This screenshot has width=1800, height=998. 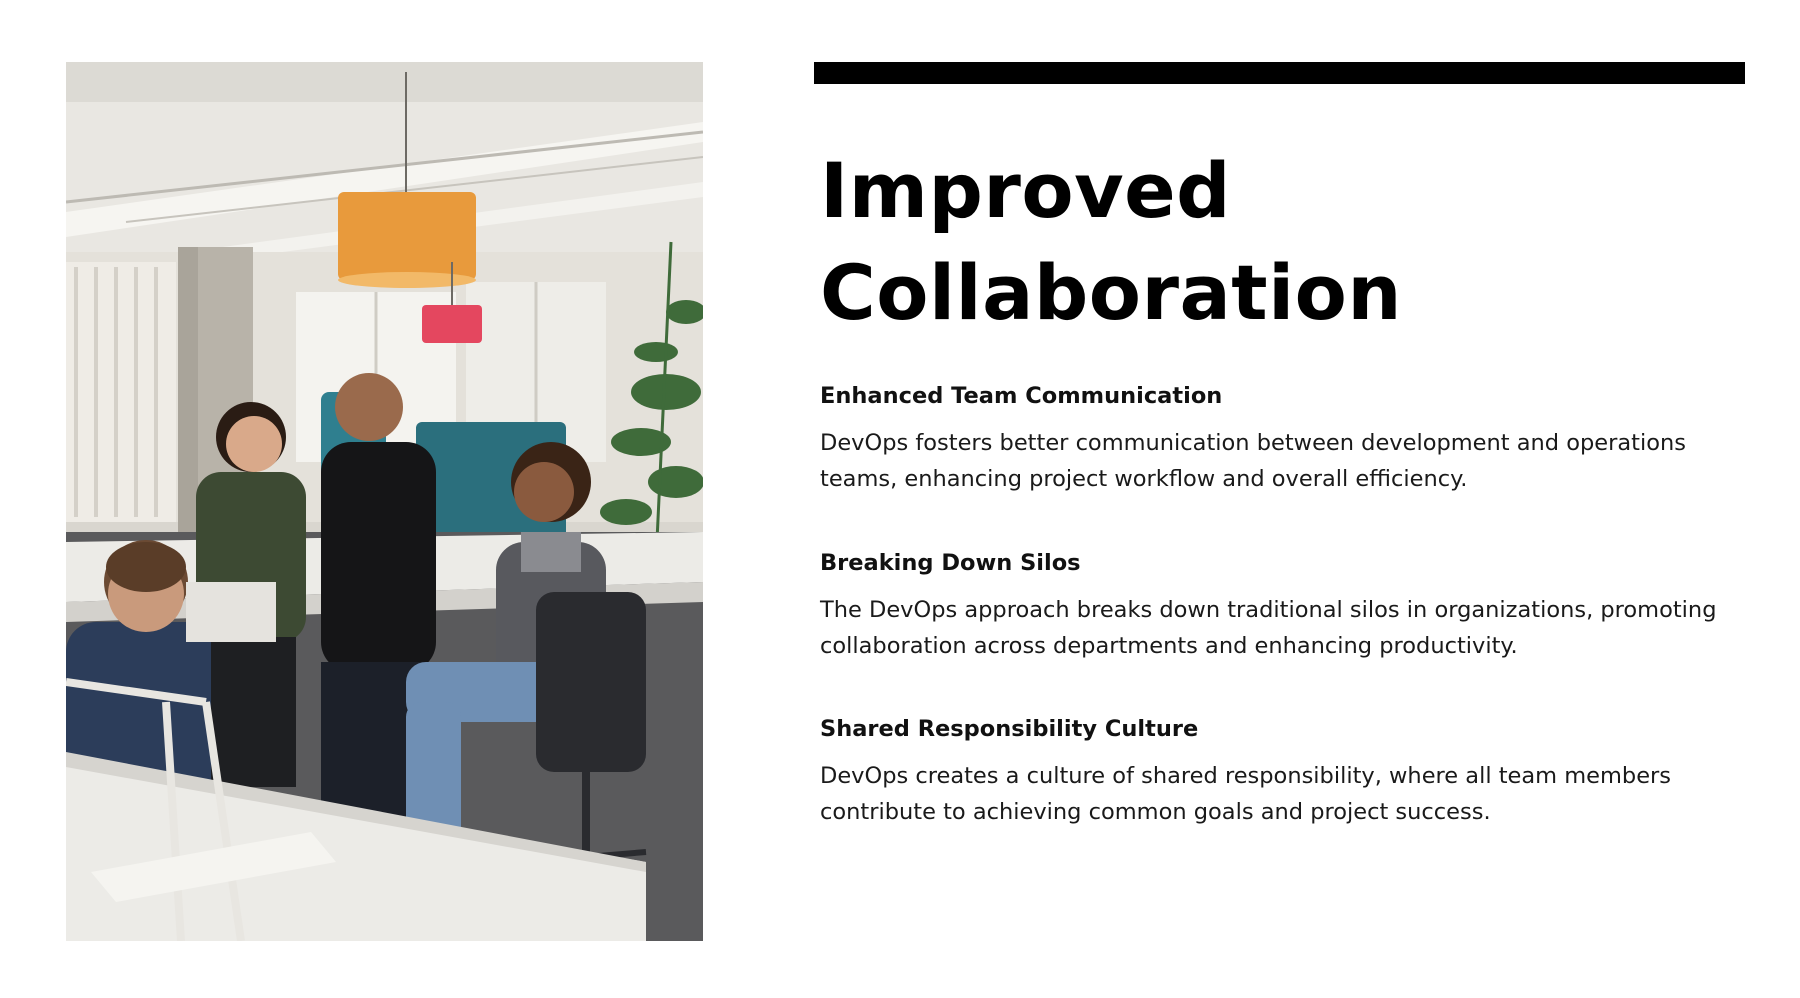 What do you see at coordinates (1270, 242) in the screenshot?
I see `slide-title: Improved Collaboration` at bounding box center [1270, 242].